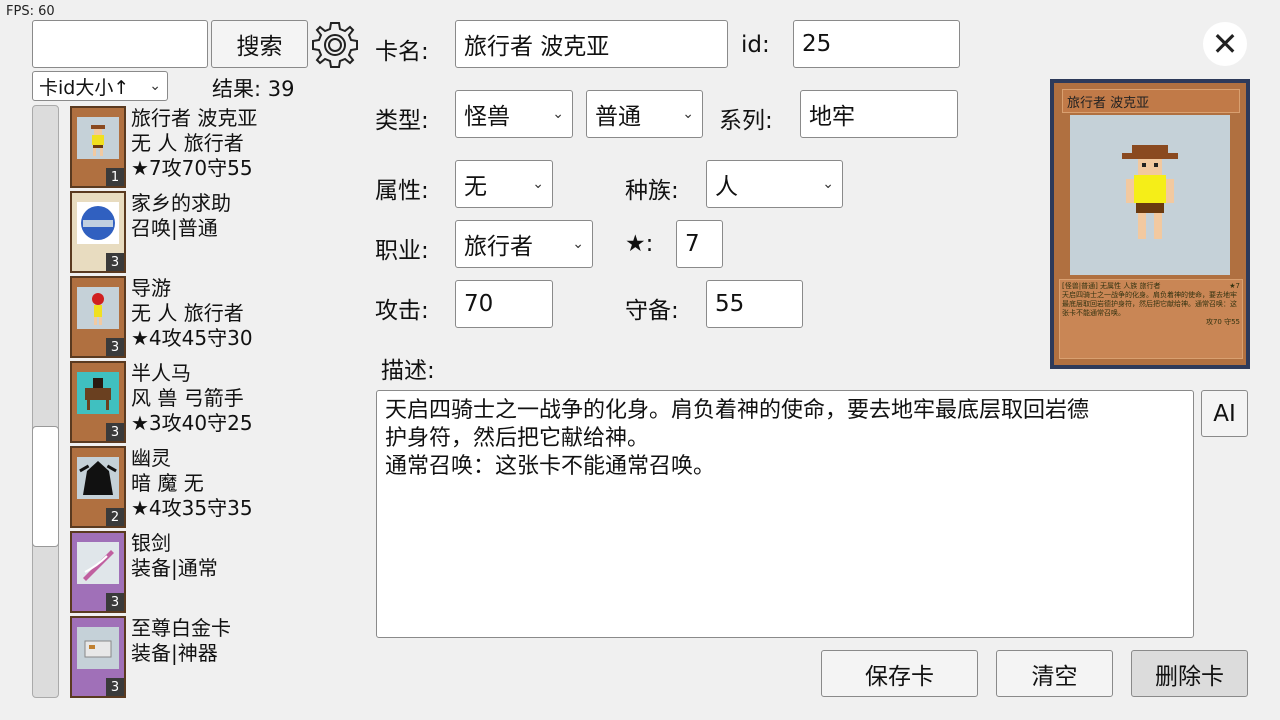  Describe the element at coordinates (151, 543) in the screenshot. I see `list-item-name: 银剑` at that location.